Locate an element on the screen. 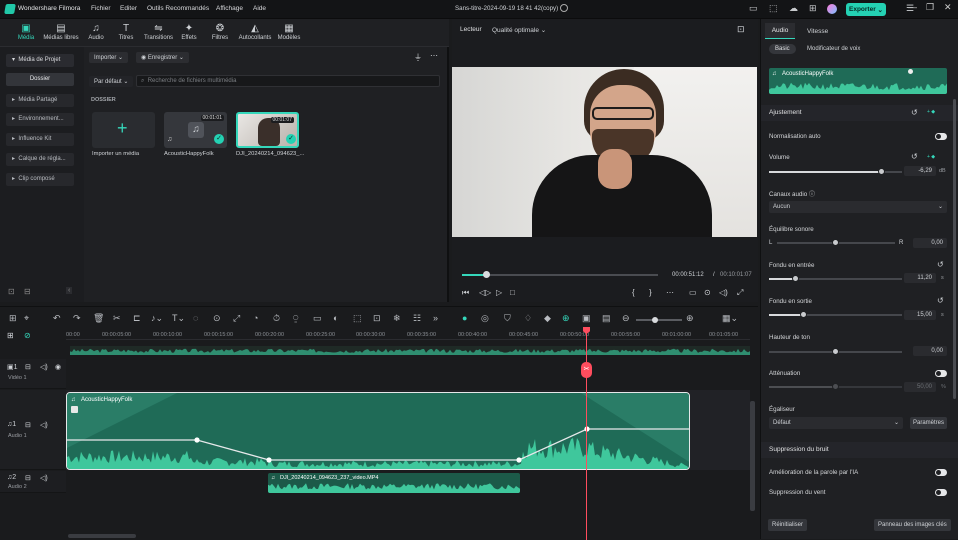 The image size is (958, 540). tab-stickers: ◭ Autocollants is located at coordinates (255, 32).